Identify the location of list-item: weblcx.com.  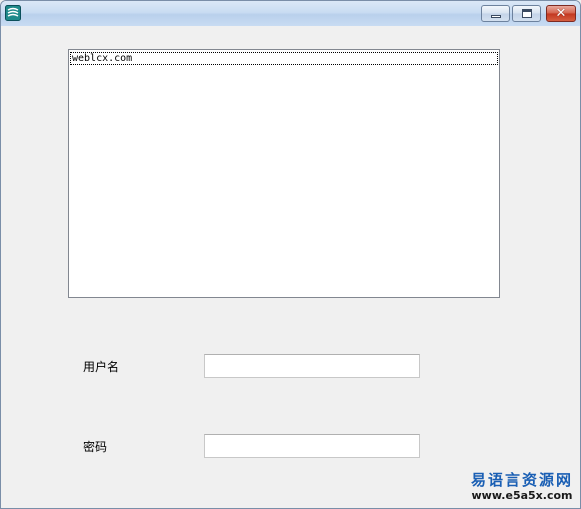
(284, 58).